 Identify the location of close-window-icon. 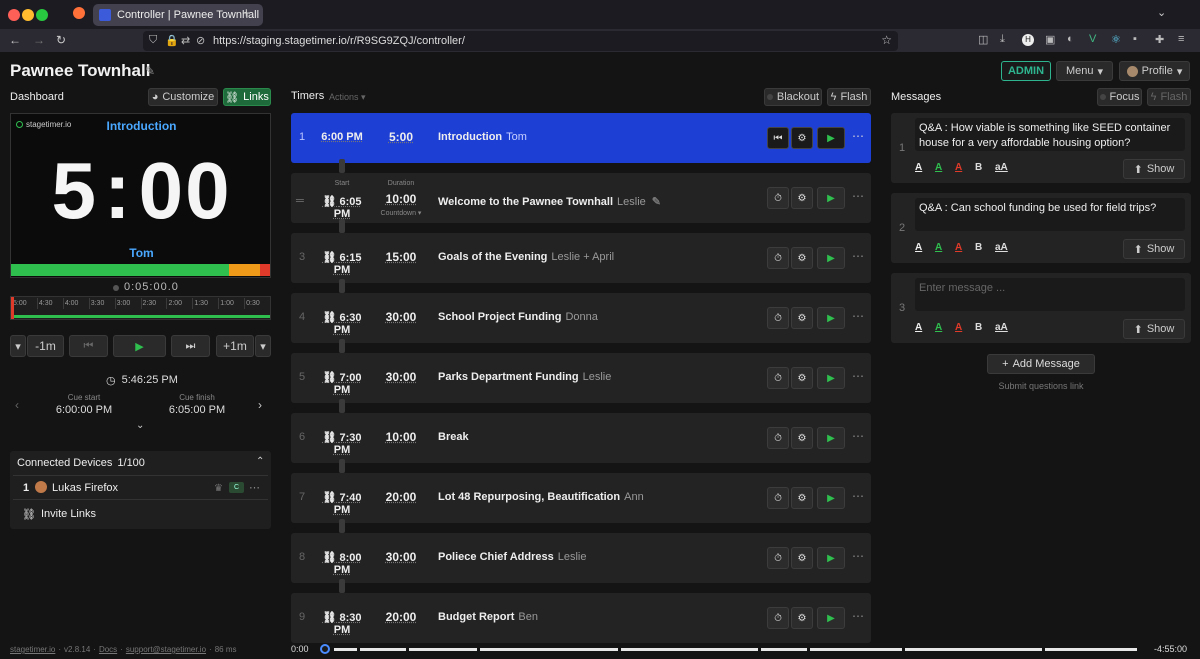
(14, 15).